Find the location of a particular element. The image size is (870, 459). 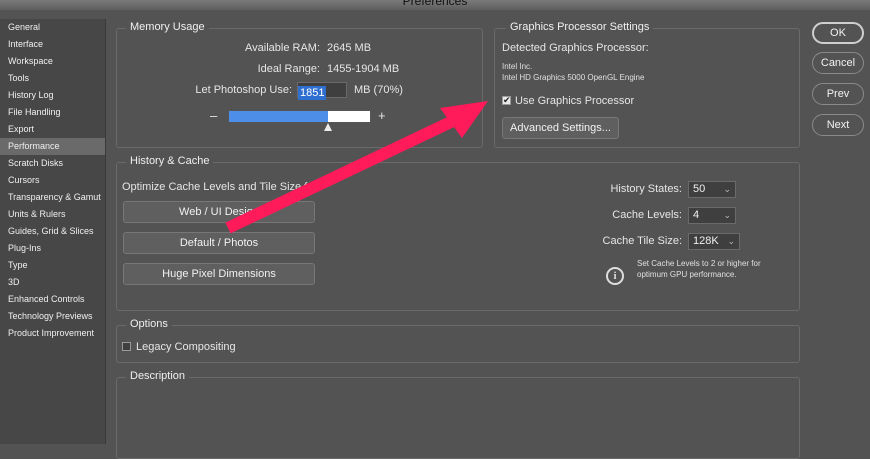

legacy-compositing-label: Legacy Compositing is located at coordinates (186, 347).